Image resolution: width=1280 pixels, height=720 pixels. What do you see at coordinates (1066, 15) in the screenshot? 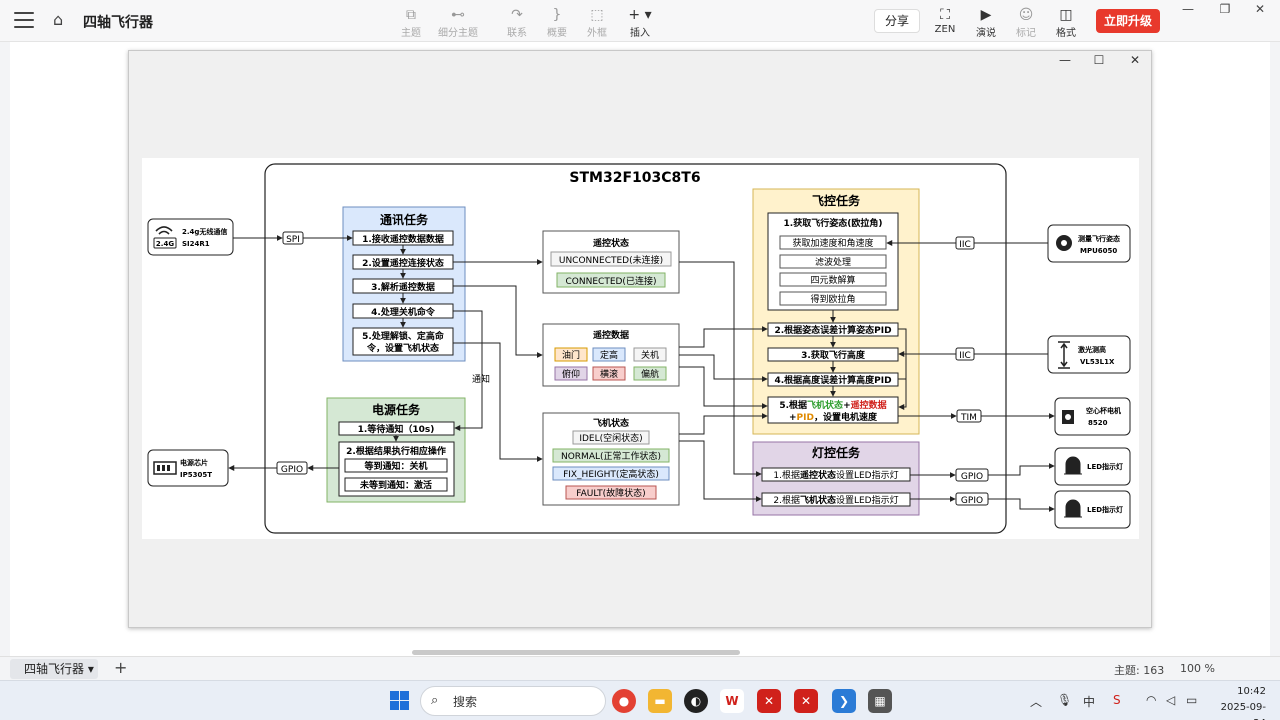
I see `format-panel-icon: ◫` at bounding box center [1066, 15].